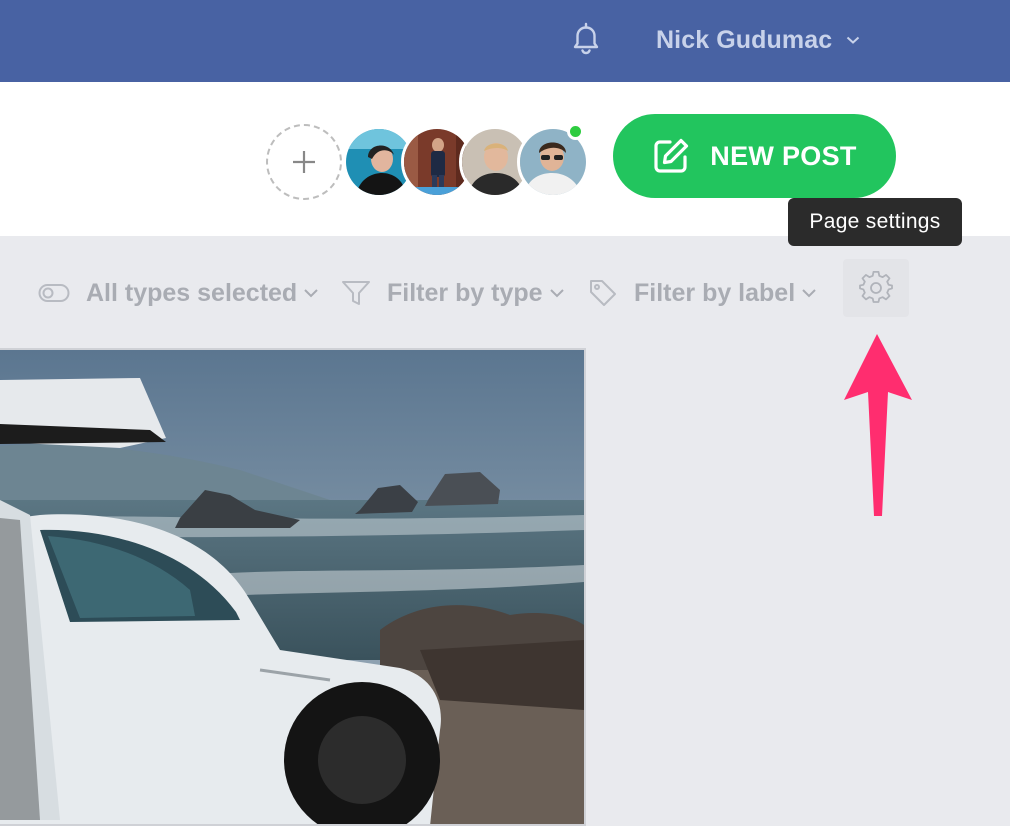 The width and height of the screenshot is (1010, 826). What do you see at coordinates (192, 292) in the screenshot?
I see `types-selector-label: All types selected` at bounding box center [192, 292].